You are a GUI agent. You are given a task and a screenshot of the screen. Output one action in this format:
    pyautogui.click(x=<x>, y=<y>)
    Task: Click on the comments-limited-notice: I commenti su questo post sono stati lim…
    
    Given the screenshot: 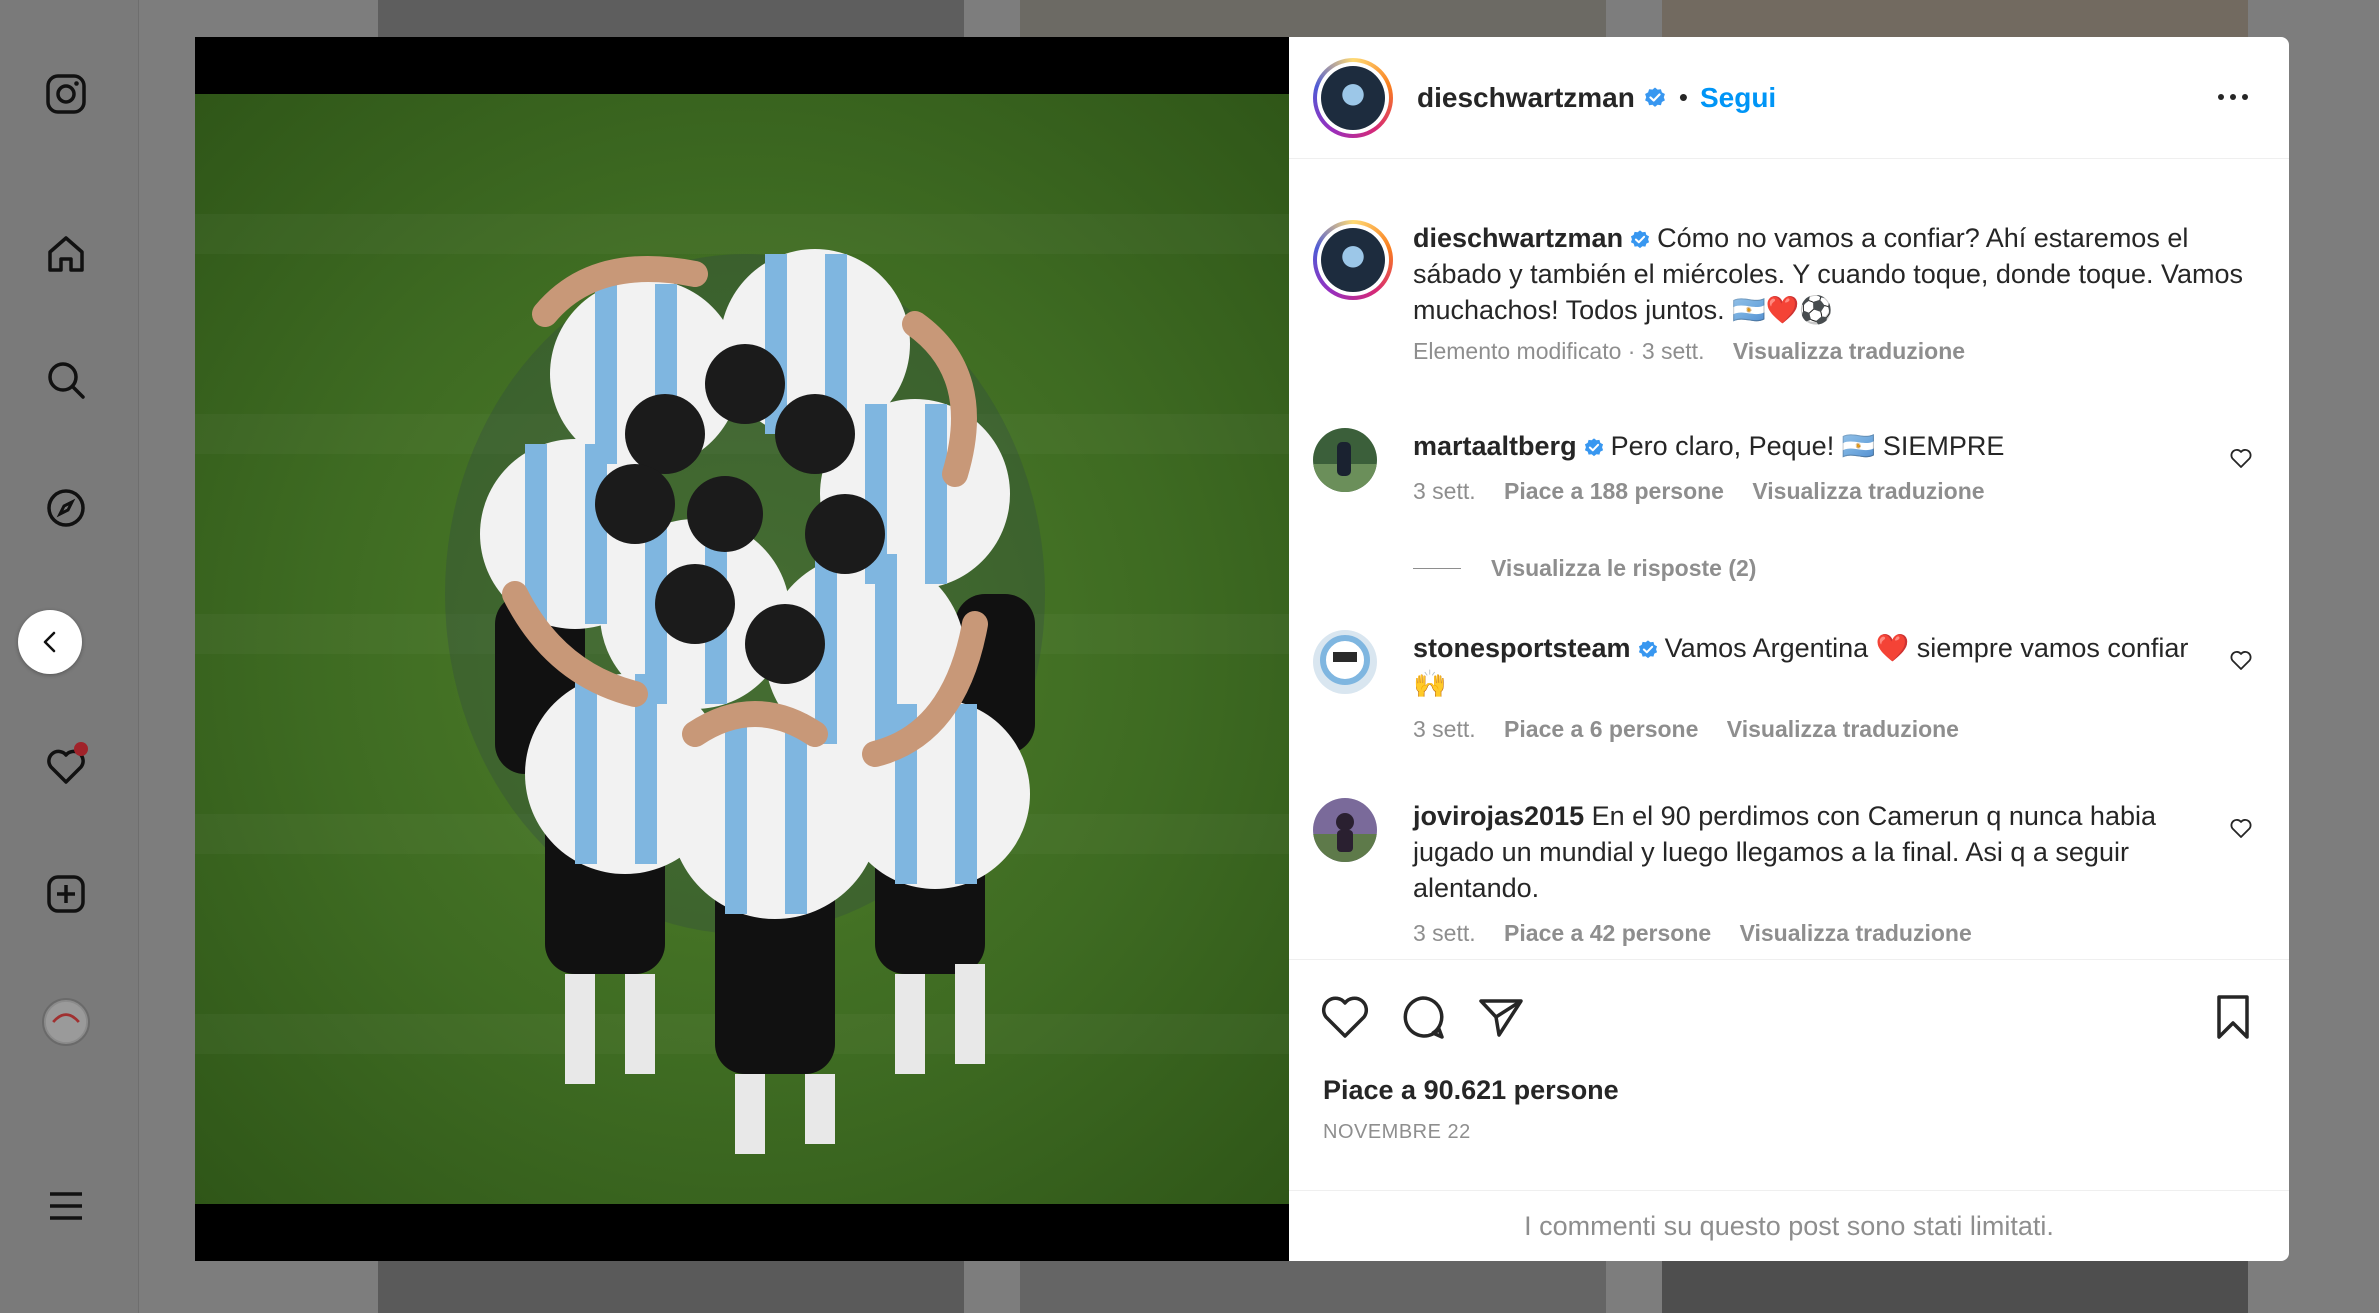 What is the action you would take?
    pyautogui.click(x=1789, y=1225)
    